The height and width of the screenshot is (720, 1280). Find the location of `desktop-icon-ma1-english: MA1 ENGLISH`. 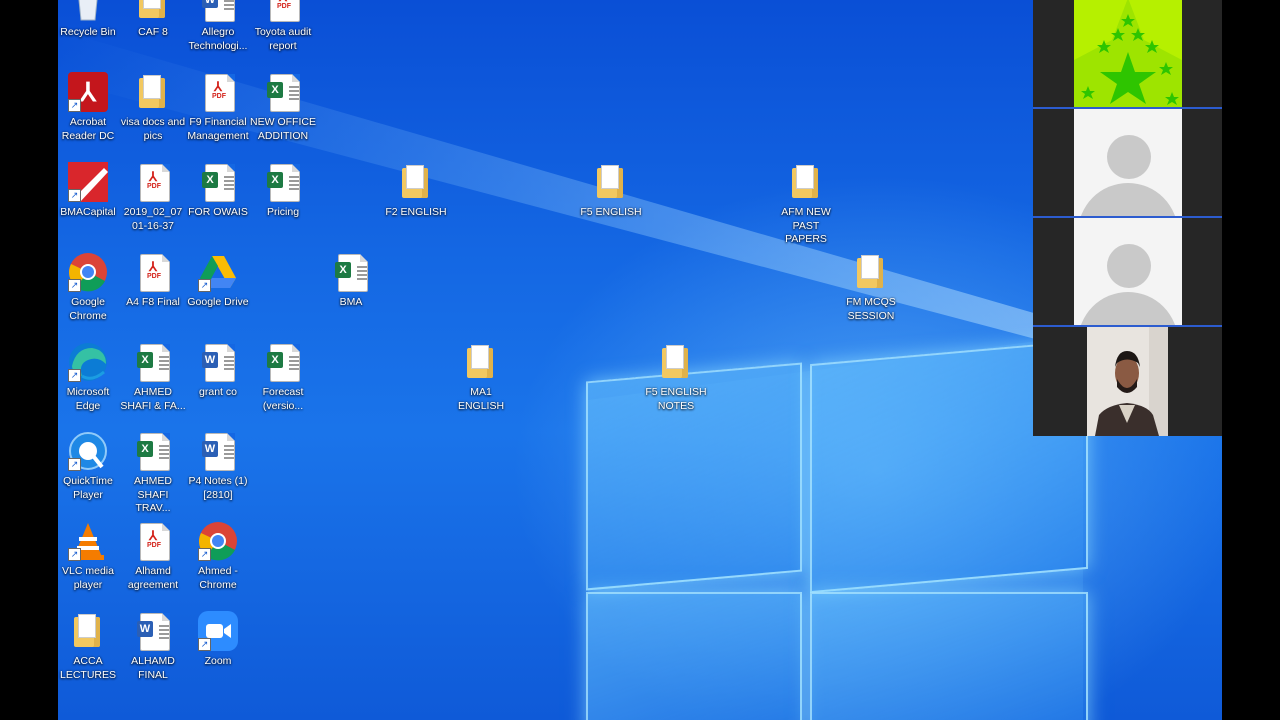

desktop-icon-ma1-english: MA1 ENGLISH is located at coordinates (481, 377).